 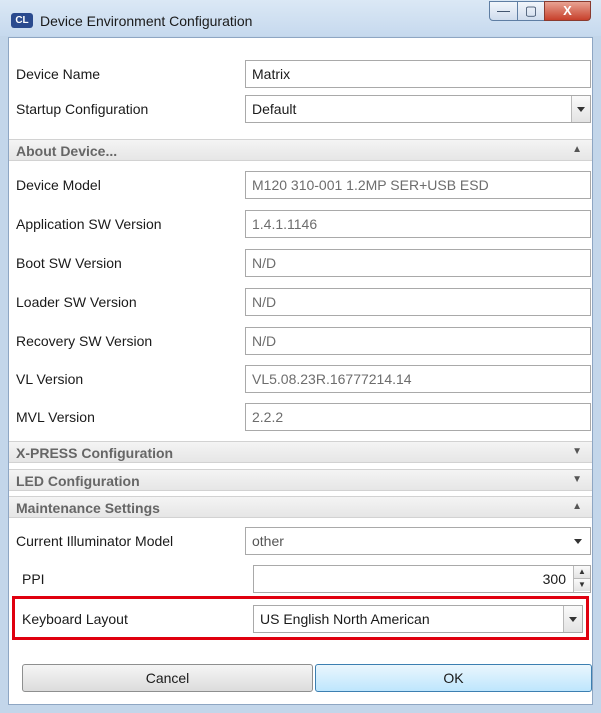 I want to click on app-logo-icon: CL, so click(x=22, y=20).